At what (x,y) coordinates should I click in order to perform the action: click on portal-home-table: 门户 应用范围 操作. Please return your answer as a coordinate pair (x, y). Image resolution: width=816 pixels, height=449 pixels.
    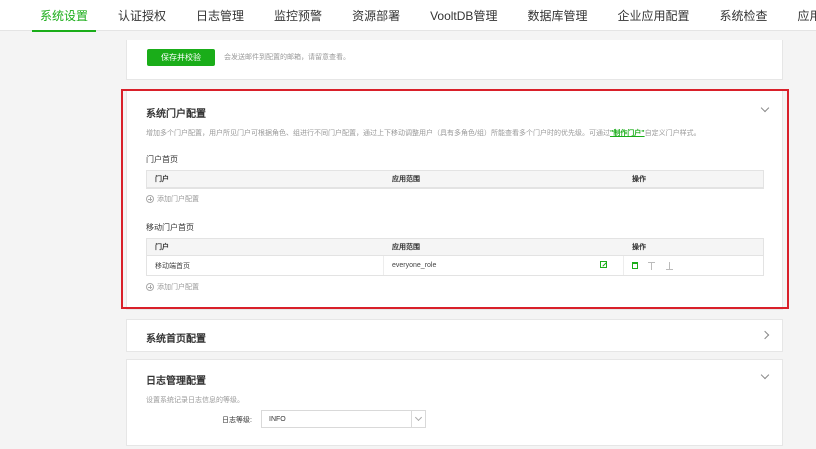
    Looking at the image, I should click on (455, 179).